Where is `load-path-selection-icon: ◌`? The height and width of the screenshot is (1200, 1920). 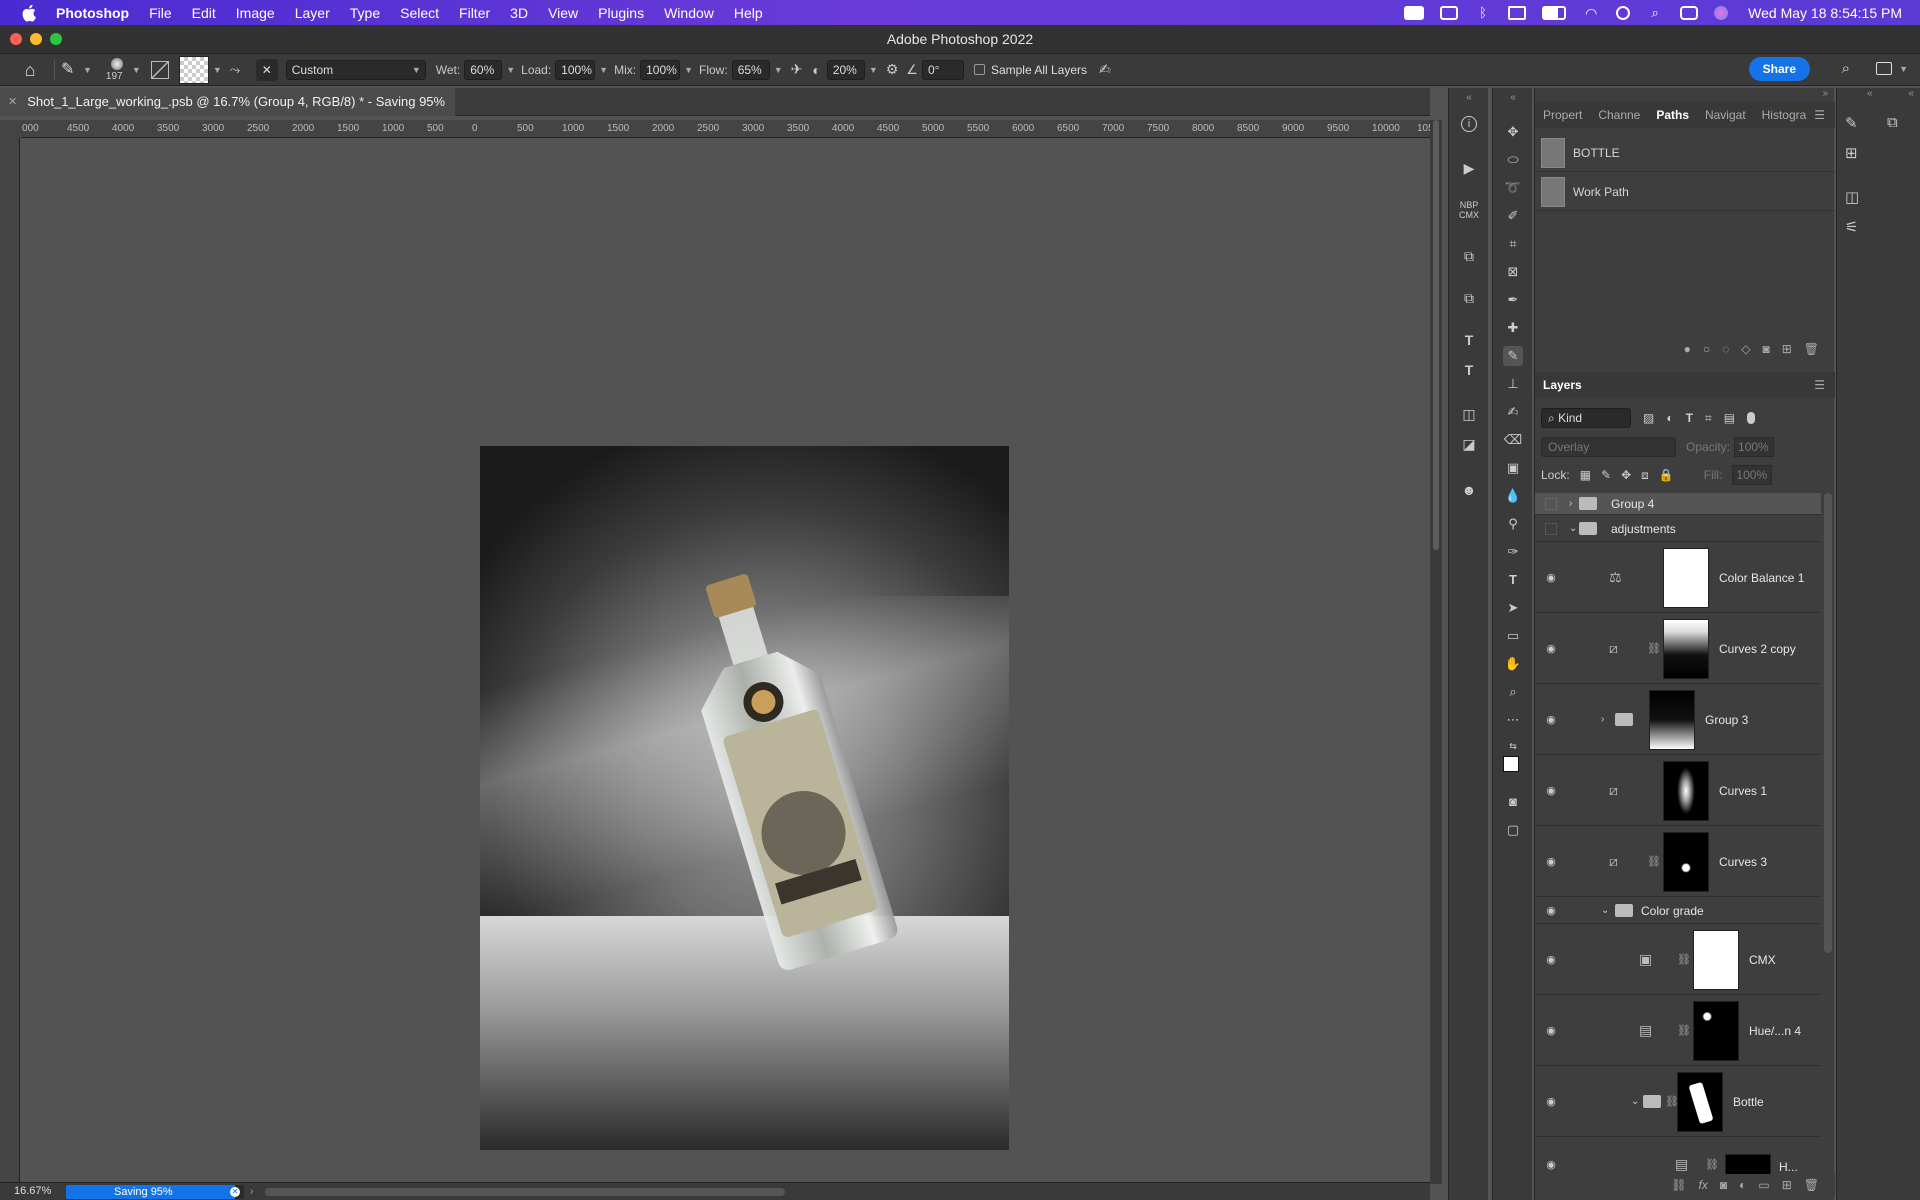
load-path-selection-icon: ◌ is located at coordinates (1725, 349).